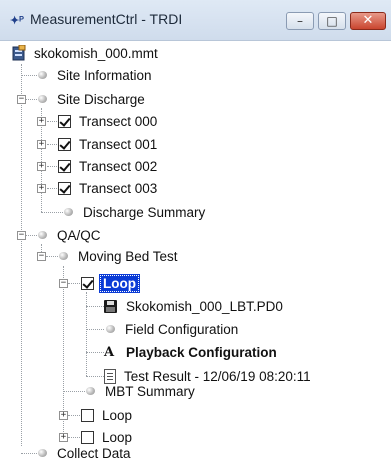  I want to click on disk-icon, so click(110, 306).